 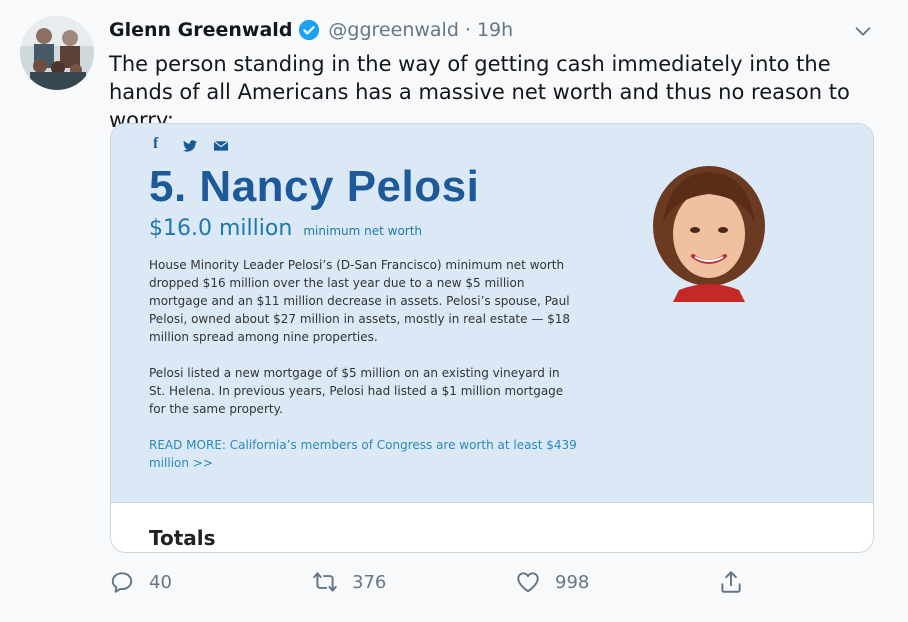 What do you see at coordinates (140, 582) in the screenshot?
I see `reply-button: 40` at bounding box center [140, 582].